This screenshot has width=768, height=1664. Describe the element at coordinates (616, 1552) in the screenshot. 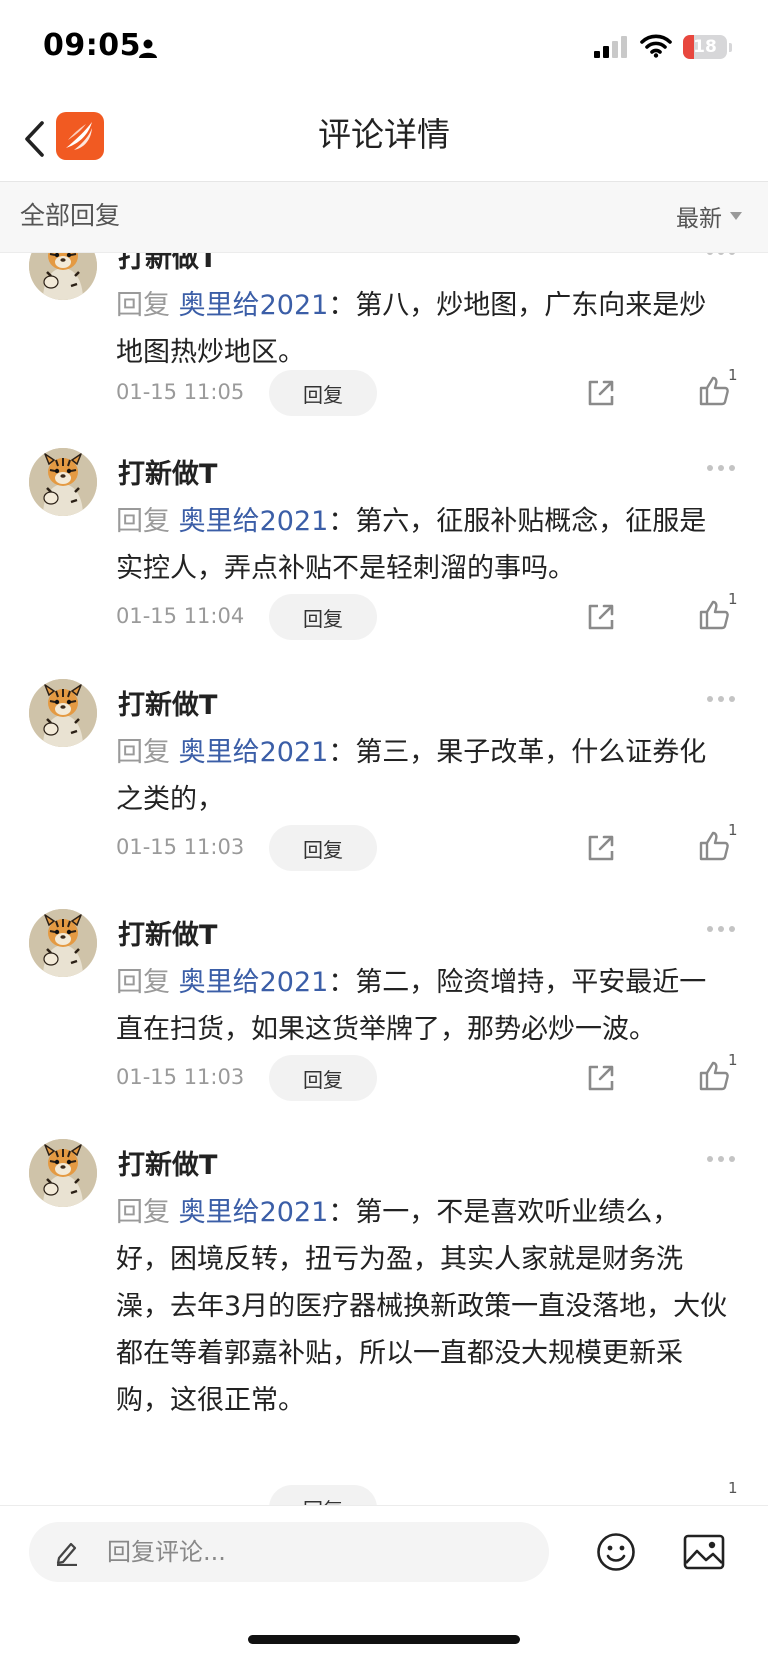

I see `emoji-icon` at that location.